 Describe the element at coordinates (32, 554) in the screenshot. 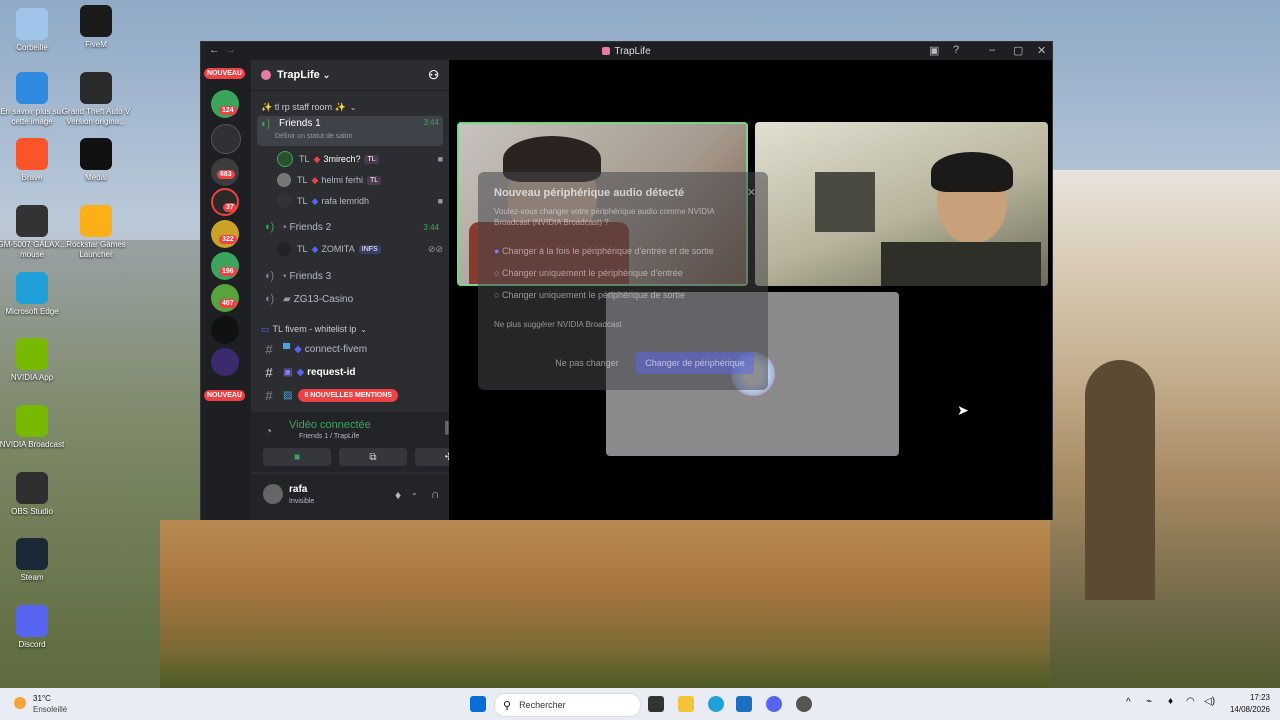

I see `steam-icon` at that location.